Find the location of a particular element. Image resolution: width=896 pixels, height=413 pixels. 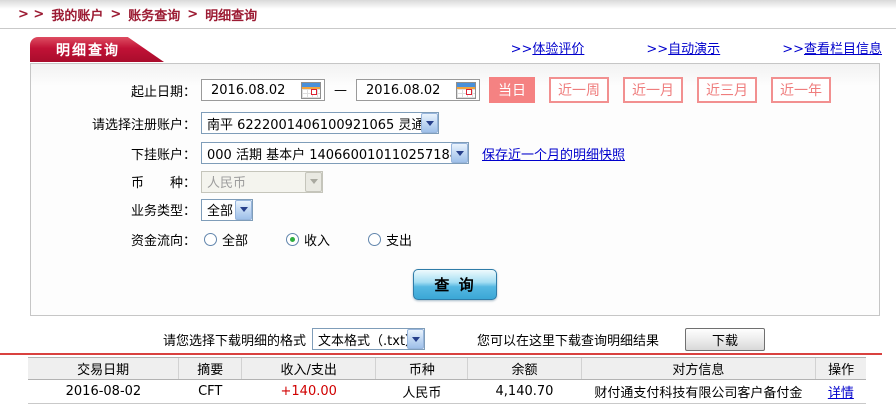

link-experience-evaluation: >>体验评价 is located at coordinates (548, 47).